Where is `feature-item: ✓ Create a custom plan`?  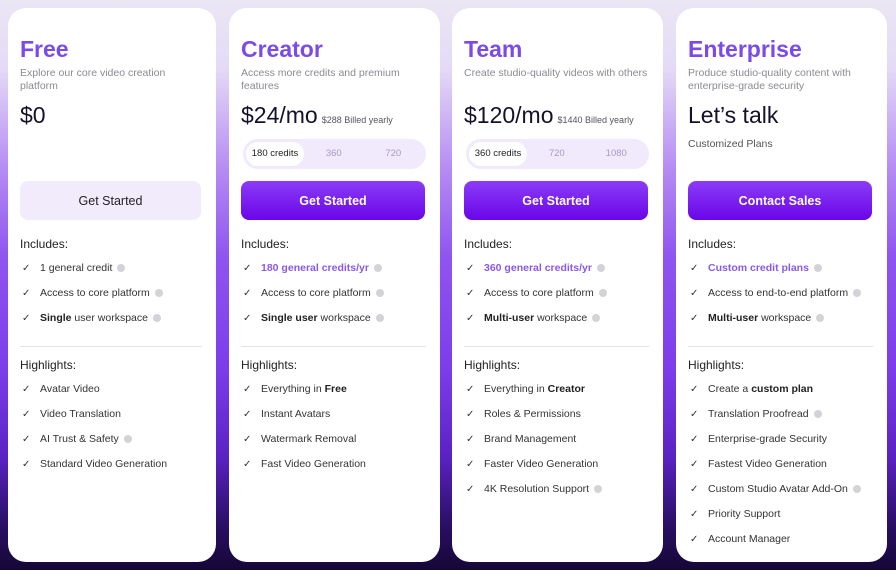 feature-item: ✓ Create a custom plan is located at coordinates (751, 389).